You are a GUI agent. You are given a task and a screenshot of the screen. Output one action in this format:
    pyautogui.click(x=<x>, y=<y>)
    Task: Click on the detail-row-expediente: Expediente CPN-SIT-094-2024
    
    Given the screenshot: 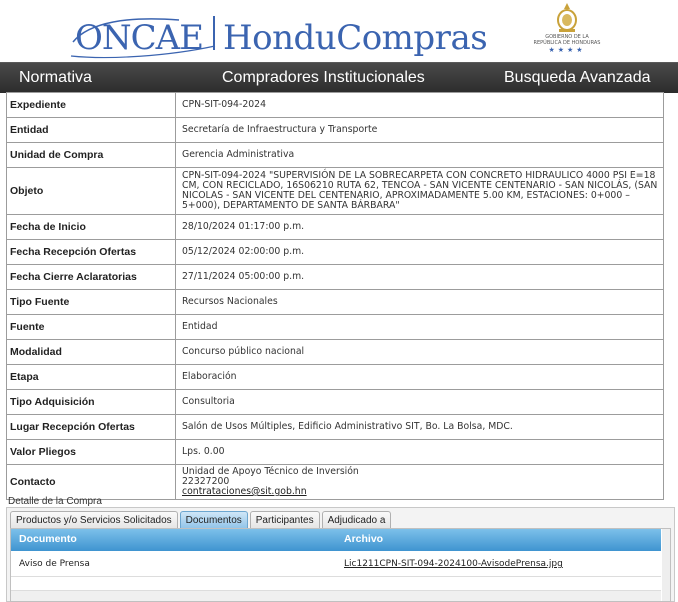 What is the action you would take?
    pyautogui.click(x=335, y=105)
    